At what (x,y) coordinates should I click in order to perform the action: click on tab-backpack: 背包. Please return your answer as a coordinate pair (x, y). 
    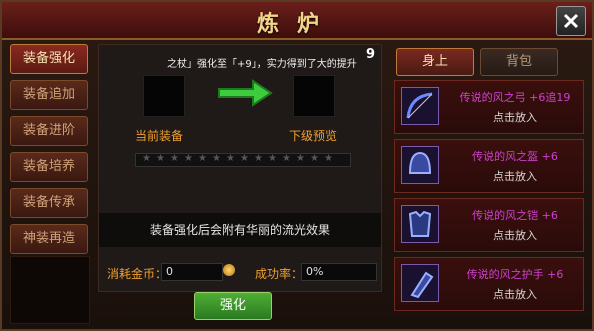
    Looking at the image, I should click on (519, 62).